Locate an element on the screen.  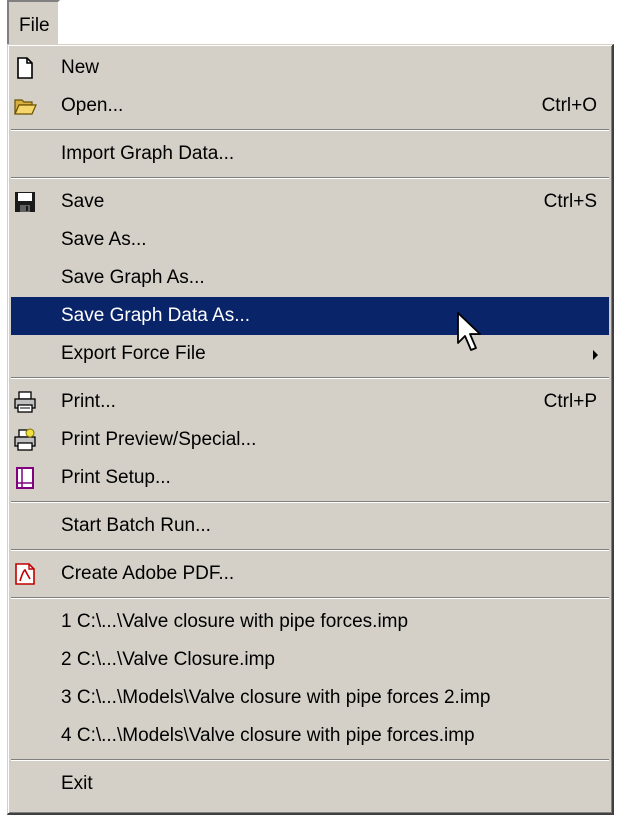
print-setup-icon is located at coordinates (25, 478).